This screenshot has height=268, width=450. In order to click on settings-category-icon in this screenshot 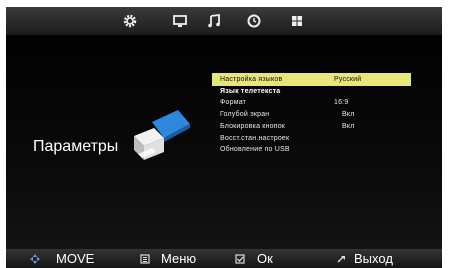, I will do `click(162, 135)`.